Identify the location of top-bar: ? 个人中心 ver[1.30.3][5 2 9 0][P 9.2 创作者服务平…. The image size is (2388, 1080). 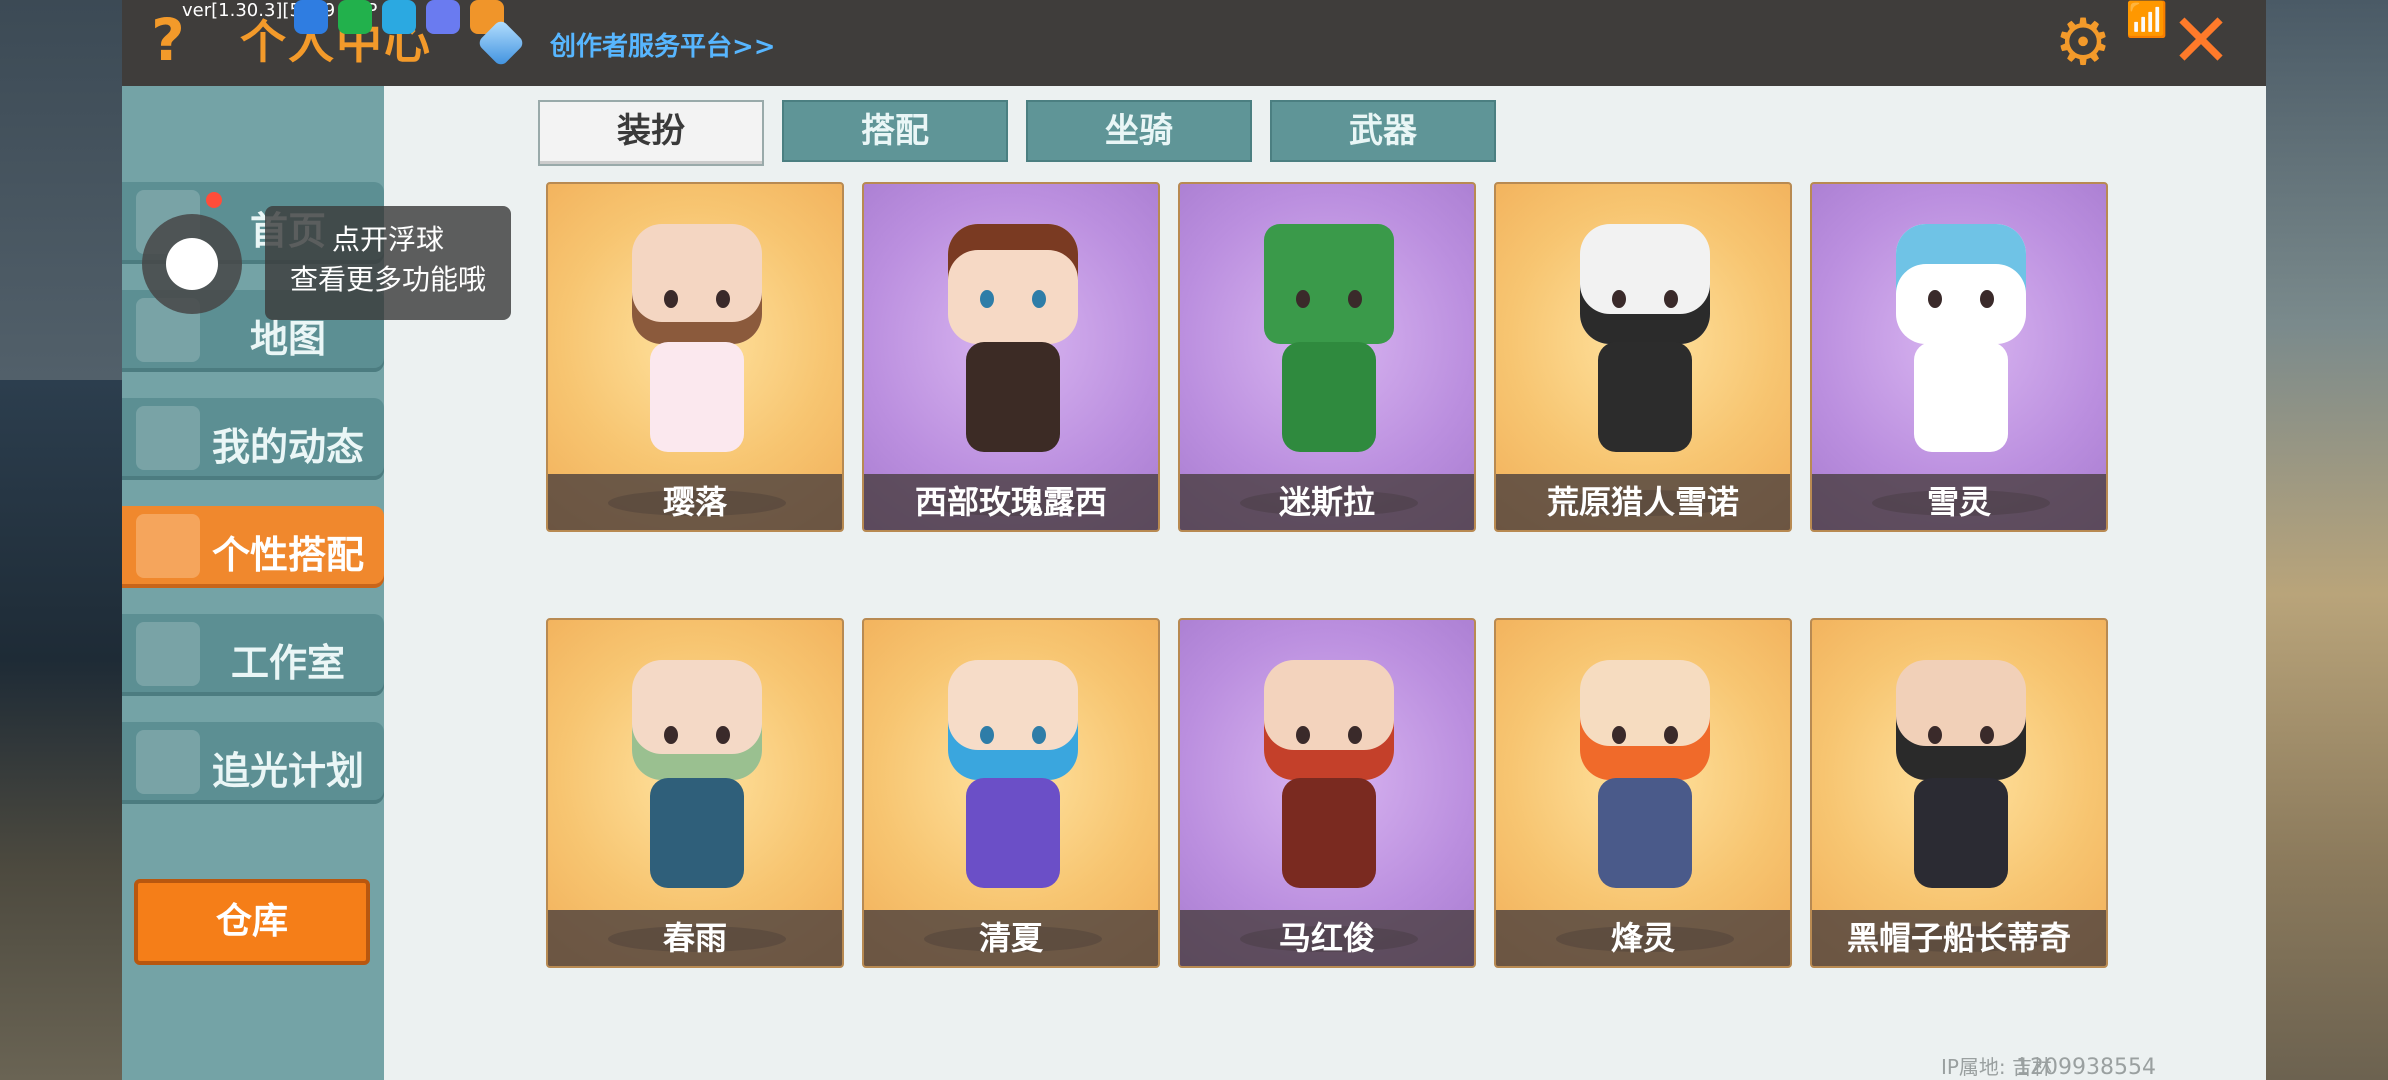
(1194, 43).